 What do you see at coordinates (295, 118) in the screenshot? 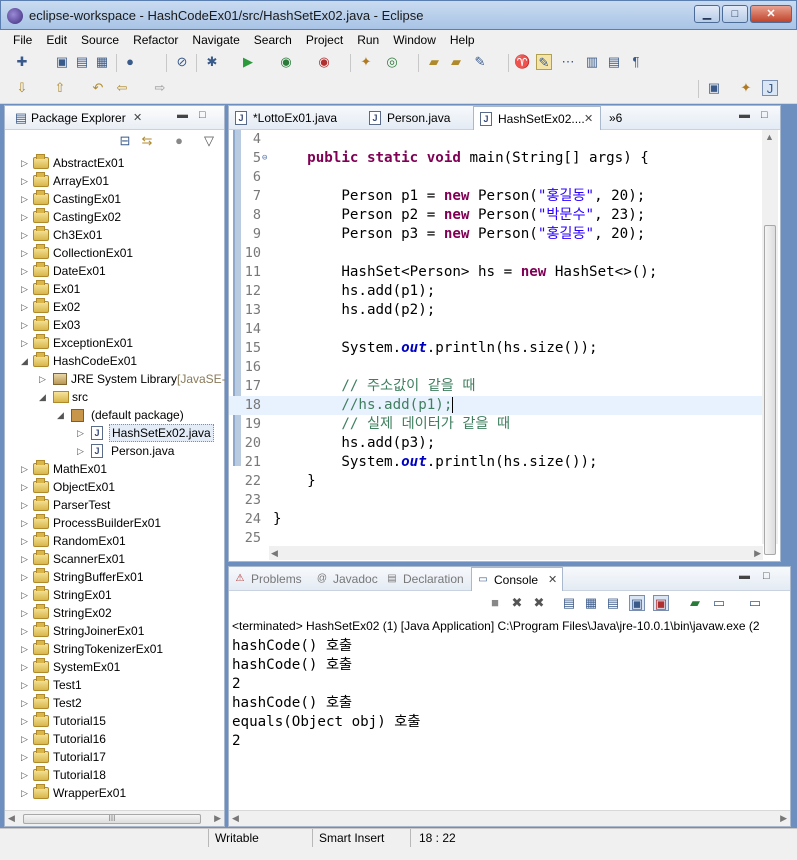
I see `tab-lotto: J *LottoEx01.java` at bounding box center [295, 118].